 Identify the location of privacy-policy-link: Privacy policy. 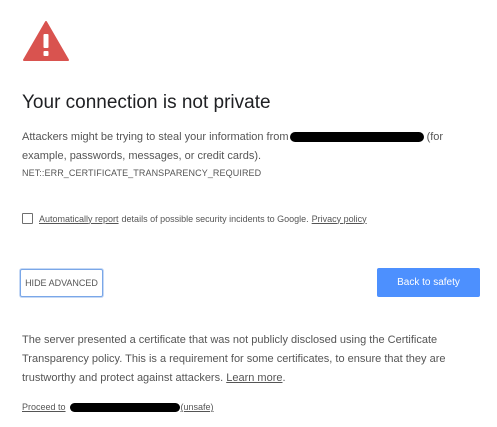
(339, 219).